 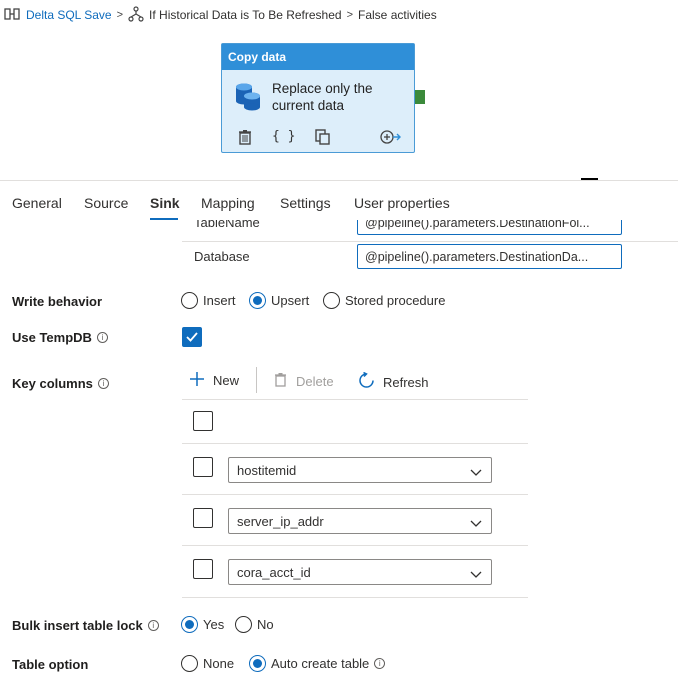 I want to click on table-name-label: TableName, so click(x=227, y=225).